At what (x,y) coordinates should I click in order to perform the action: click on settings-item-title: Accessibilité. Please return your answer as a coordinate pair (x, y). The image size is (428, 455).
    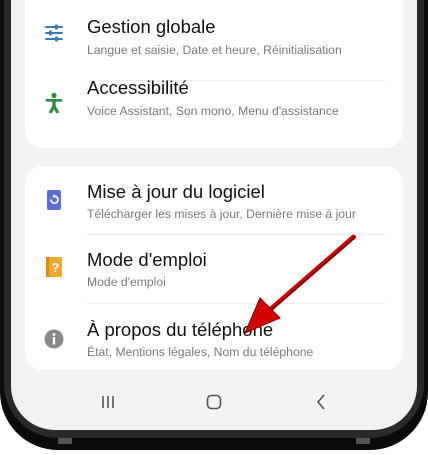
    Looking at the image, I should click on (138, 87).